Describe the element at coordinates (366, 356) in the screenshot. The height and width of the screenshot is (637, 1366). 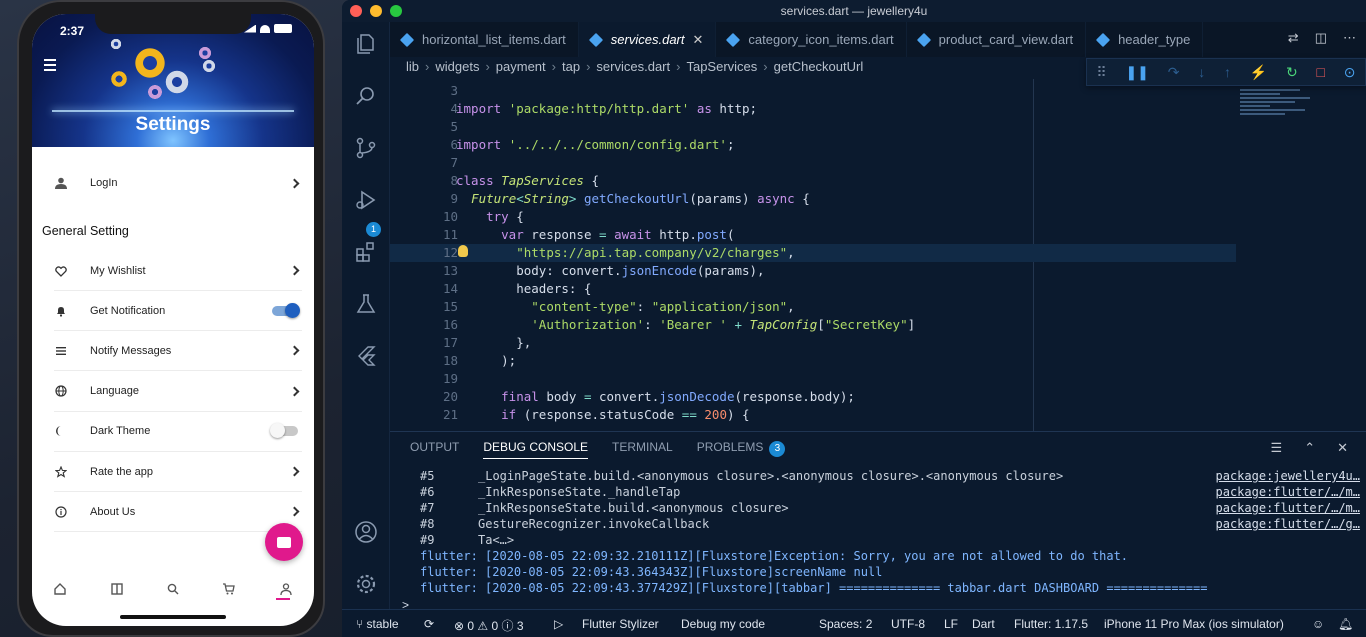
I see `flutter-icon` at that location.